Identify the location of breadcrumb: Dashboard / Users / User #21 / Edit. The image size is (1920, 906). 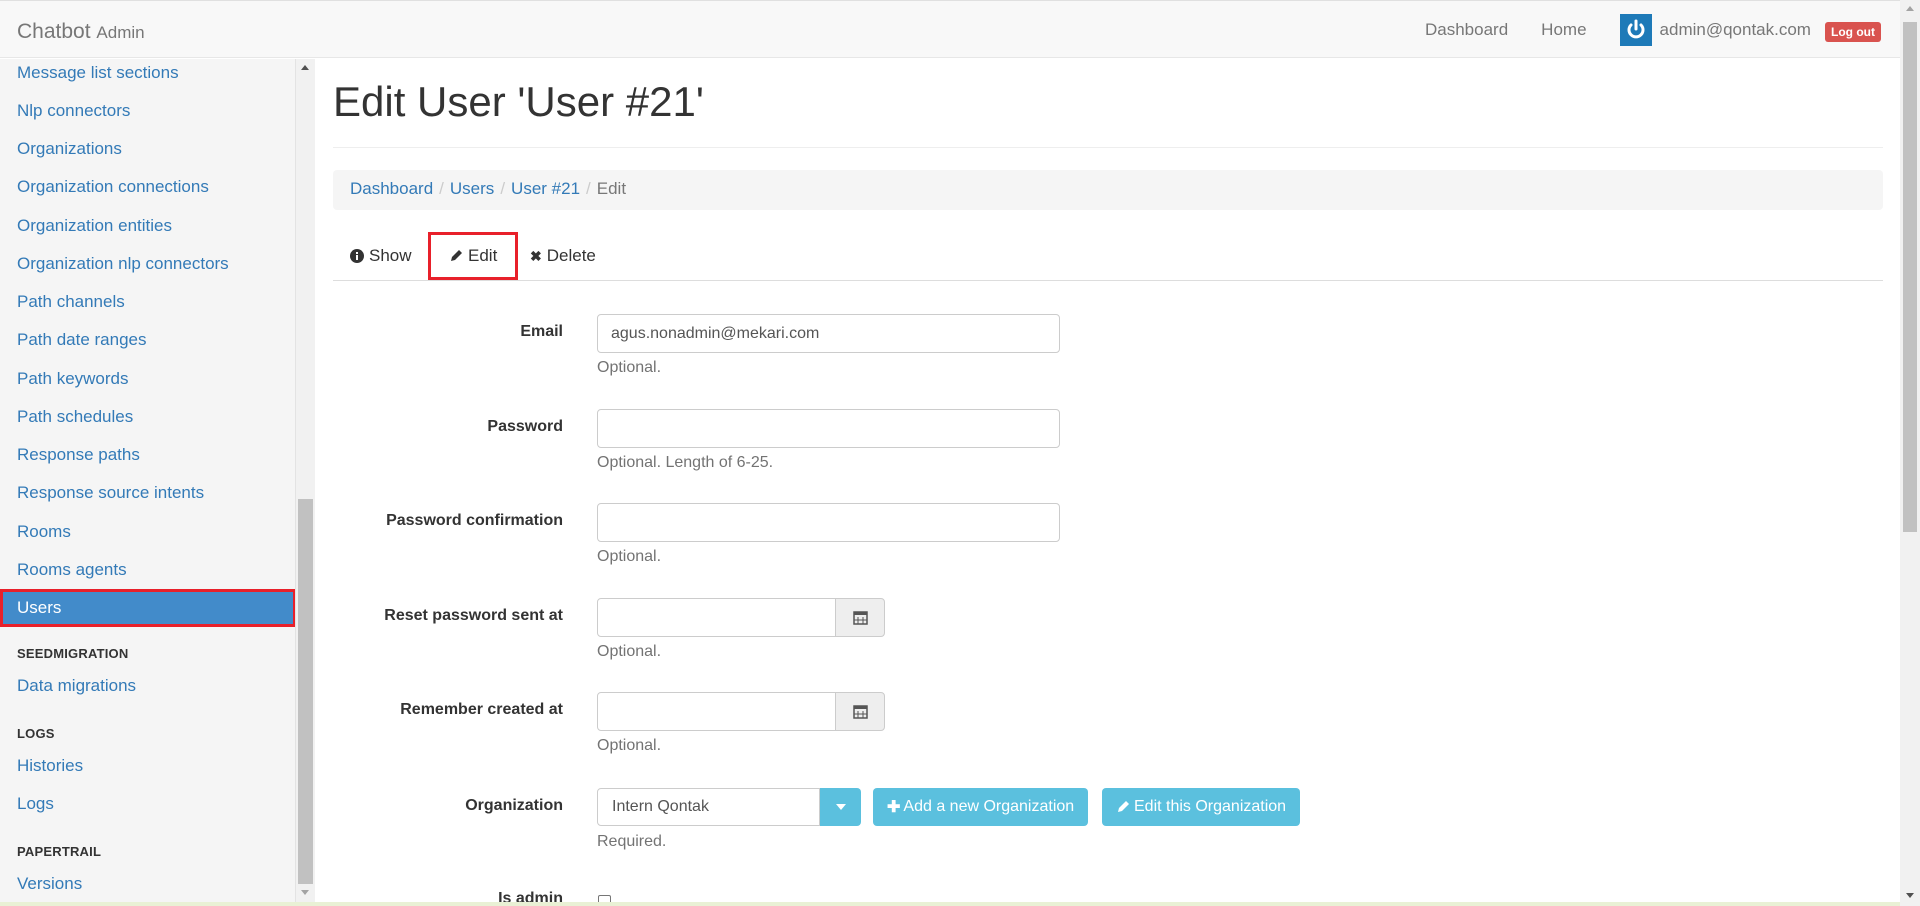
(1108, 190).